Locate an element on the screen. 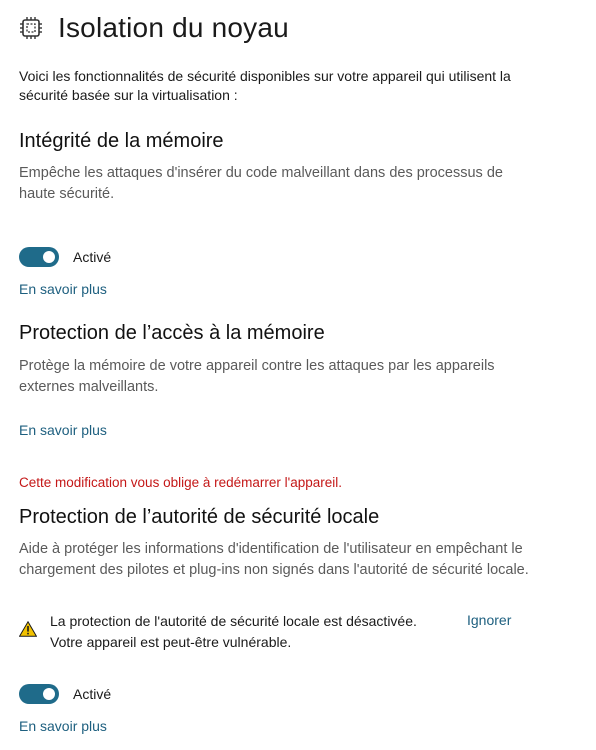 The height and width of the screenshot is (750, 596). page-title: Isolation du noyau is located at coordinates (173, 27).